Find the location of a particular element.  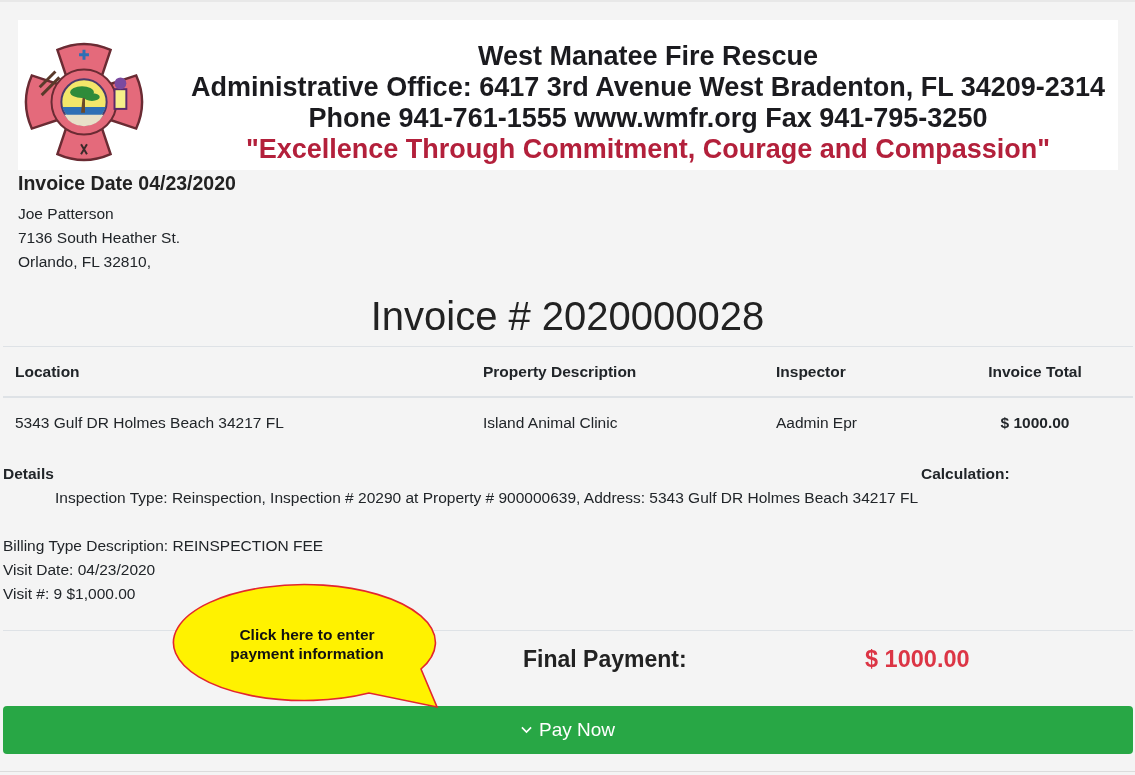

office-address: Administrative Office: 6417 3rd Avenue West Bradenton, FL 34209-2314 is located at coordinates (648, 87).